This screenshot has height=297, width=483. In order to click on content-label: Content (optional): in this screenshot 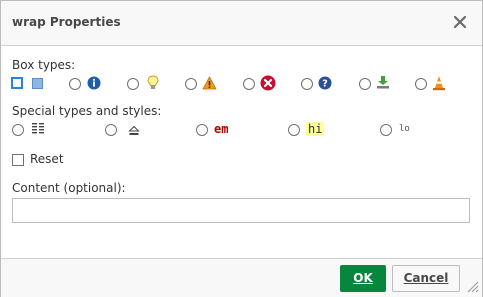, I will do `click(69, 188)`.